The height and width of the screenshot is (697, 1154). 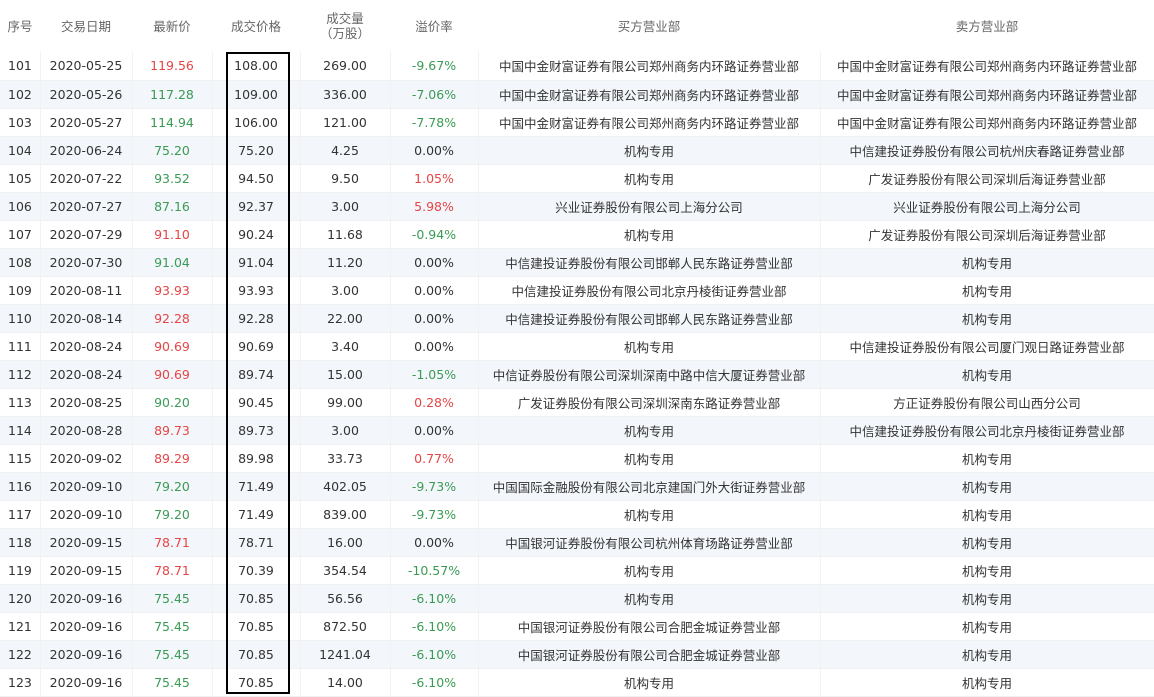 What do you see at coordinates (256, 486) in the screenshot?
I see `cell-deal-price: 71.49` at bounding box center [256, 486].